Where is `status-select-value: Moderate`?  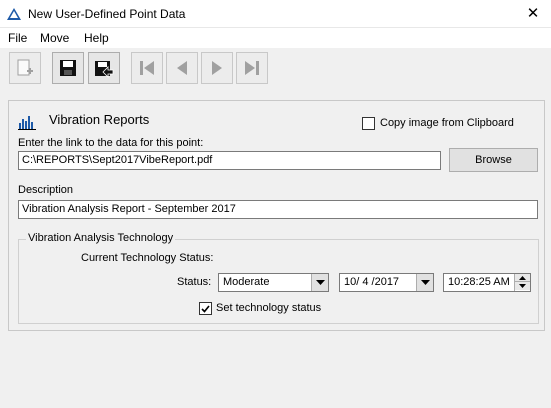 status-select-value: Moderate is located at coordinates (246, 282).